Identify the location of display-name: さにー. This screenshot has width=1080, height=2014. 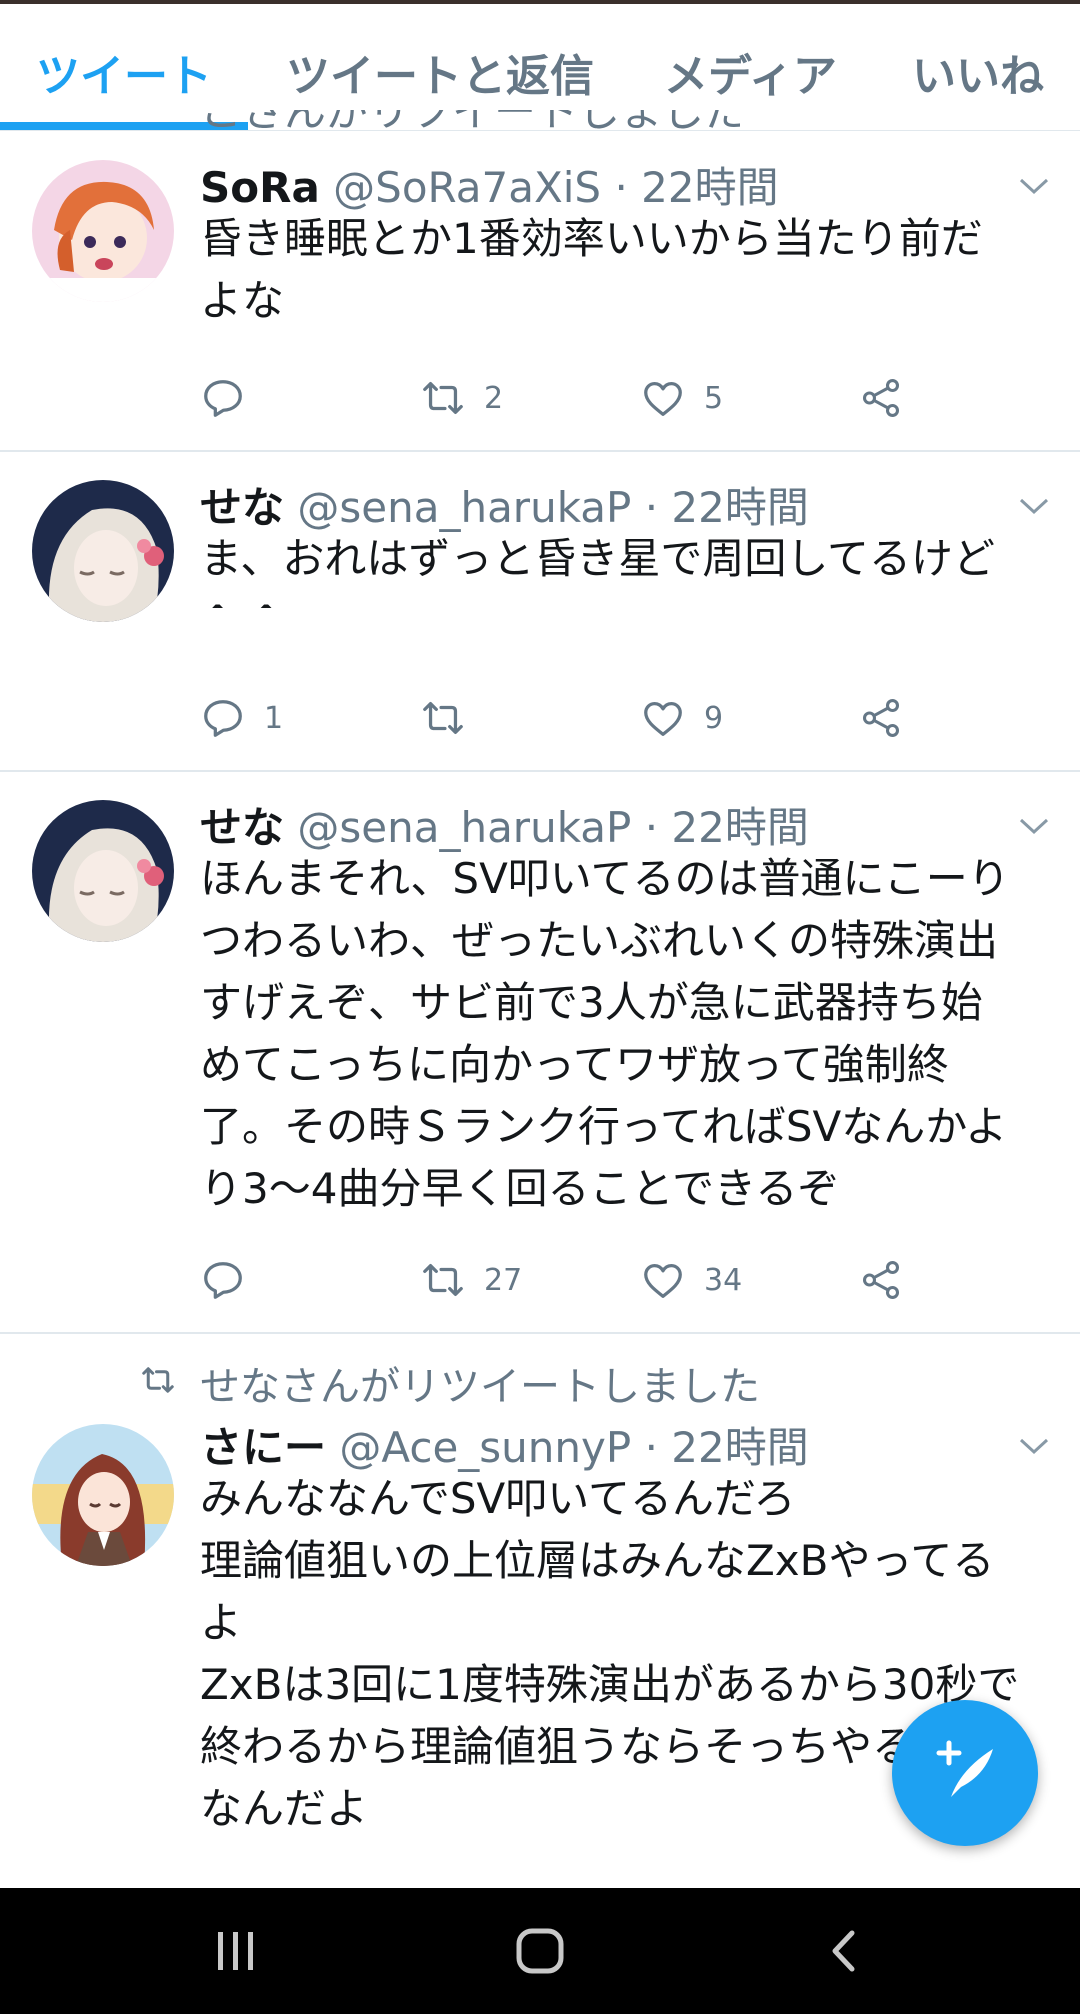
(263, 1447).